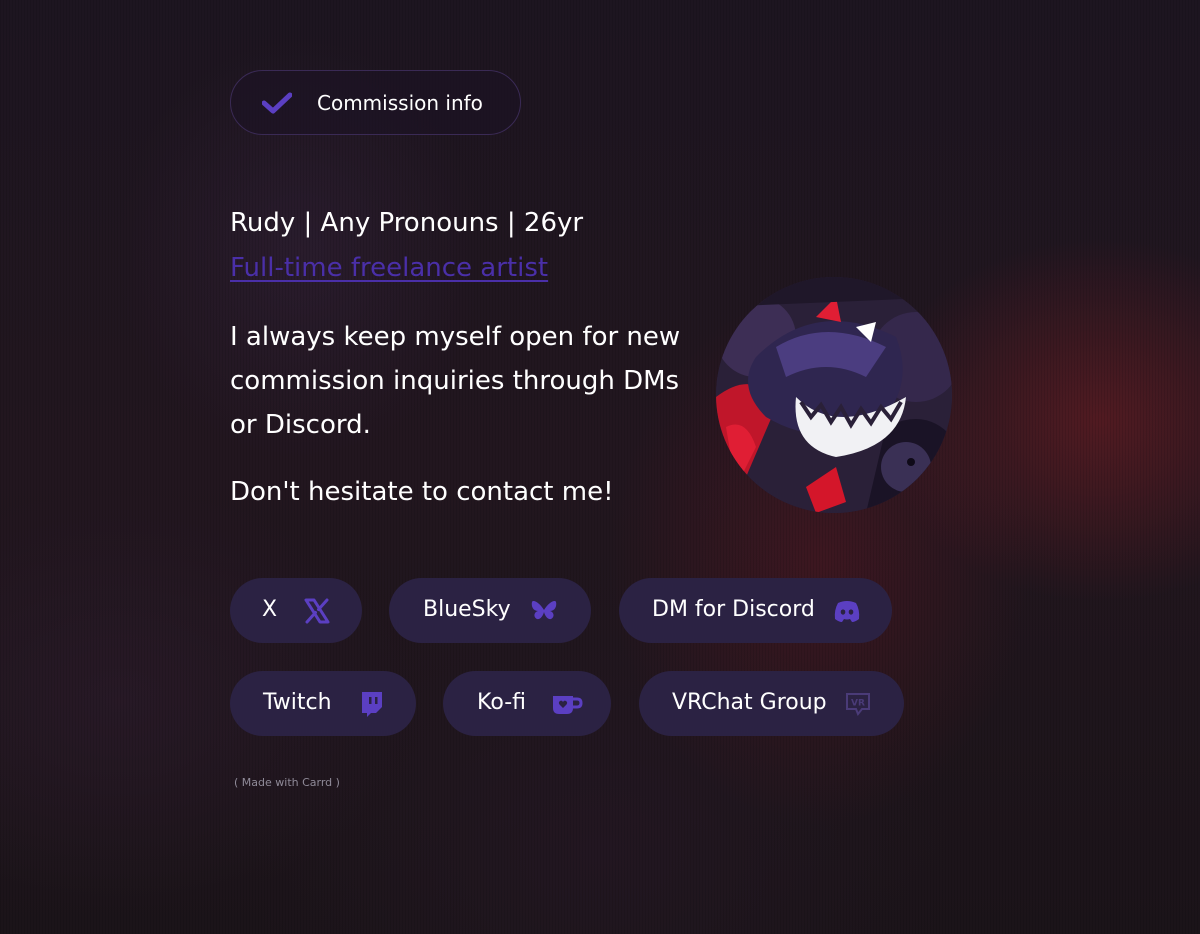  I want to click on x-link-button: X, so click(296, 610).